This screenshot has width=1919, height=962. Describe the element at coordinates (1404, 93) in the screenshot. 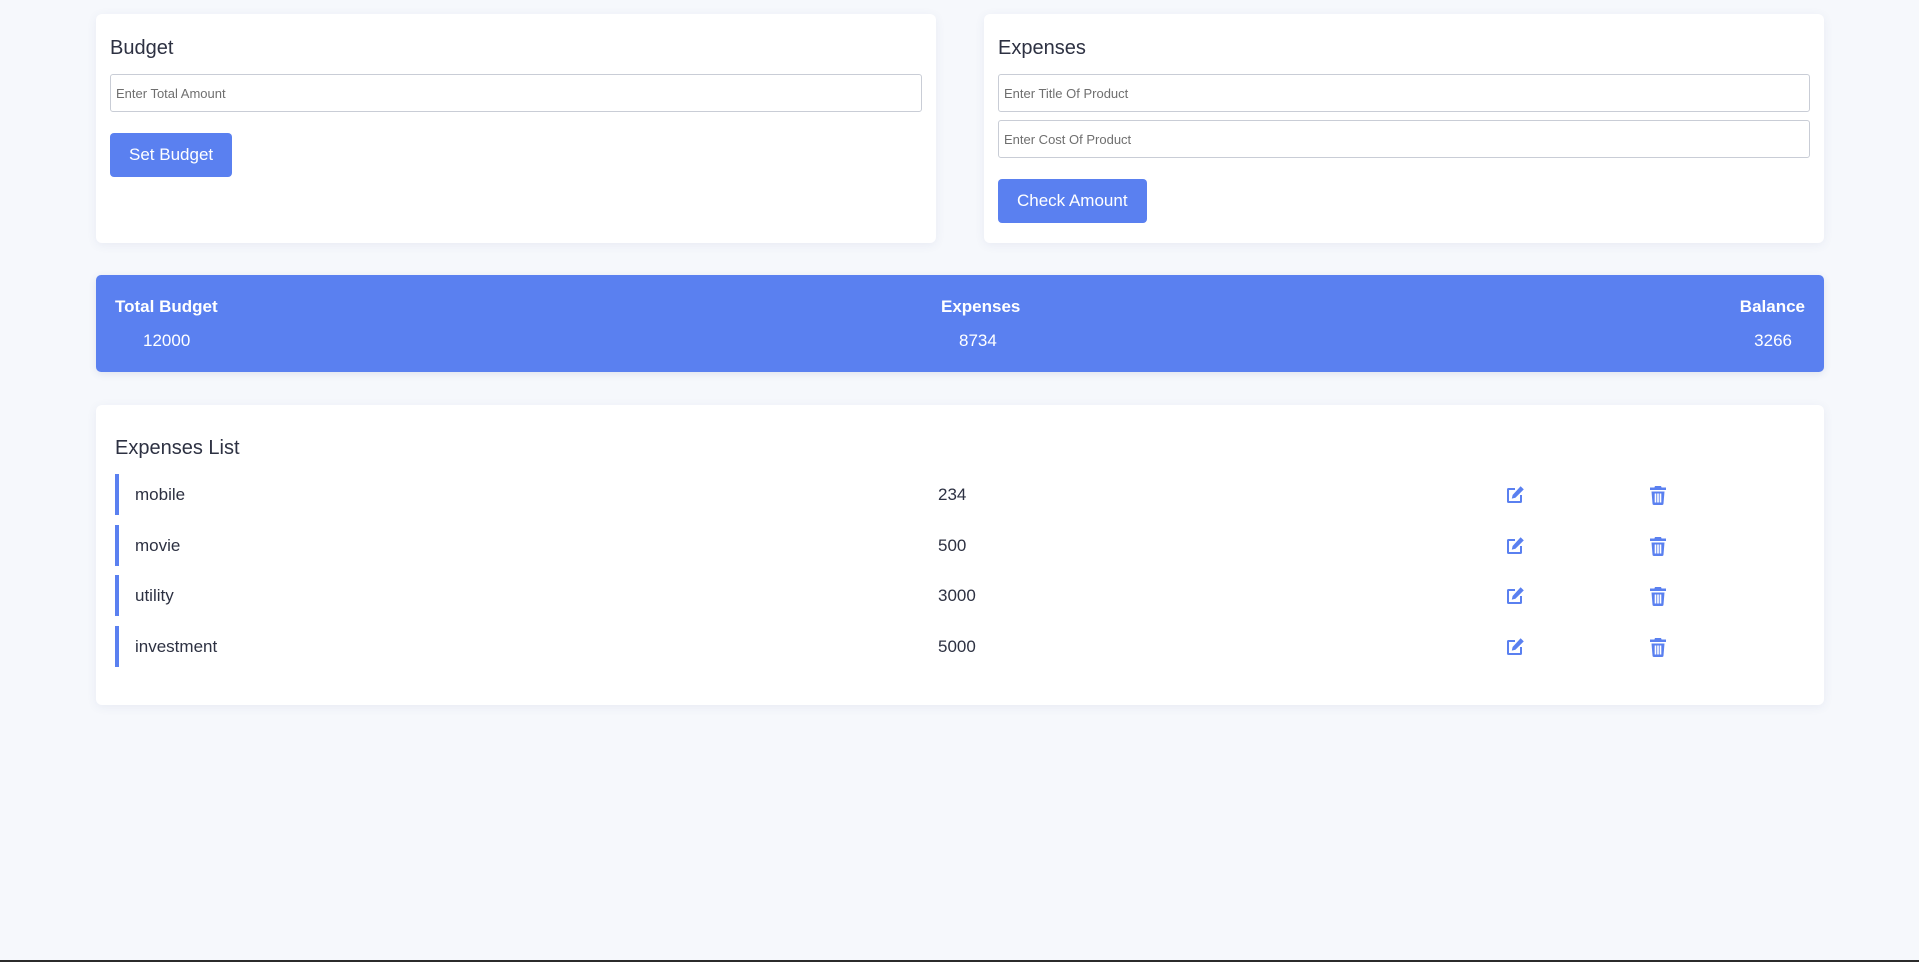

I see `product-title-input` at that location.